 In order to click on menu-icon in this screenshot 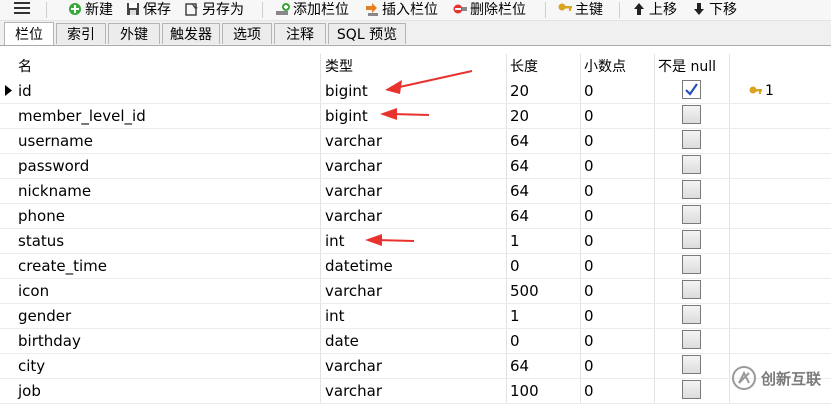, I will do `click(22, 8)`.